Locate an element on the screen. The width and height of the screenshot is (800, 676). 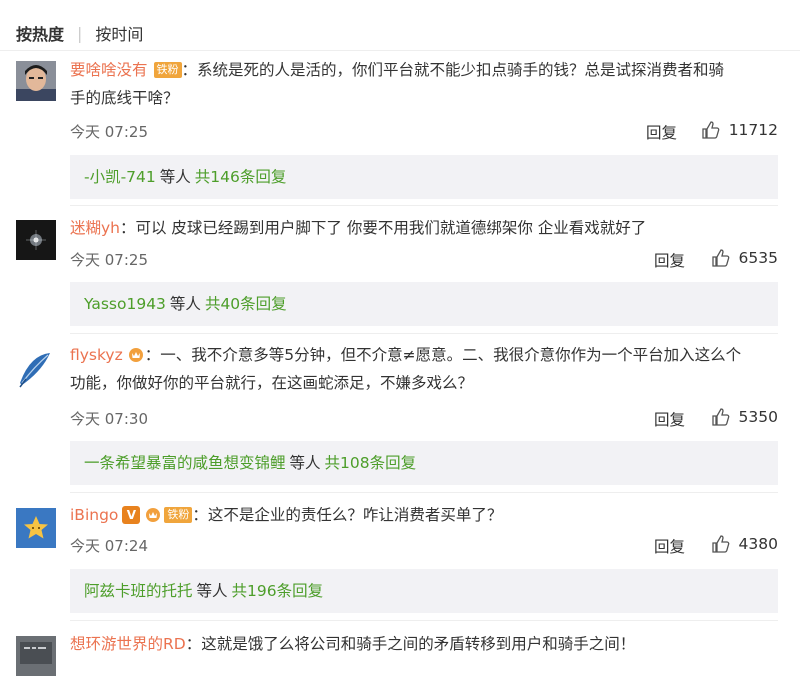
like-button: 11712 is located at coordinates (739, 130).